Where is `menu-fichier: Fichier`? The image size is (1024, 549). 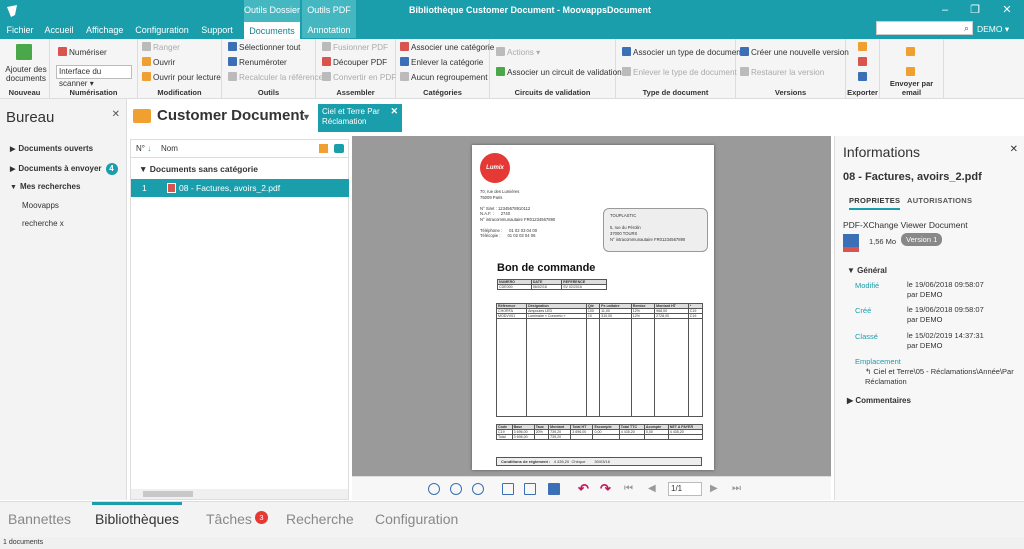
menu-fichier: Fichier is located at coordinates (20, 30).